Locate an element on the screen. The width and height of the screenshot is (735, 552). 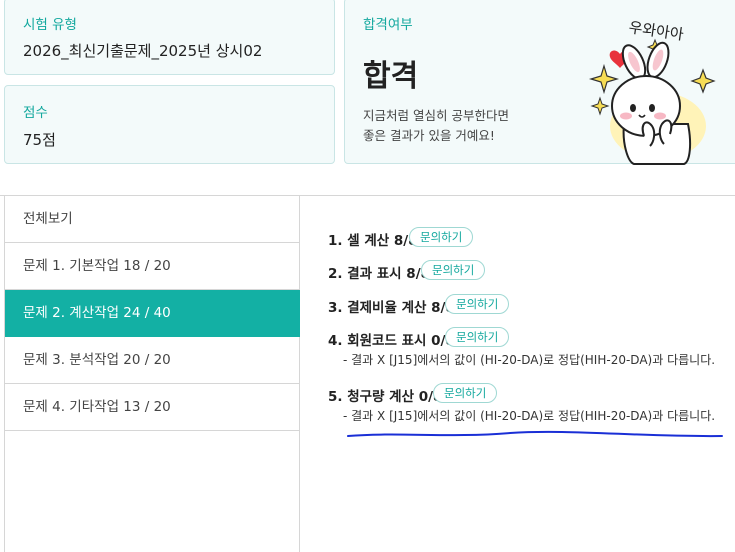
question-title: 2. 결과 표시 8/8 is located at coordinates (379, 274).